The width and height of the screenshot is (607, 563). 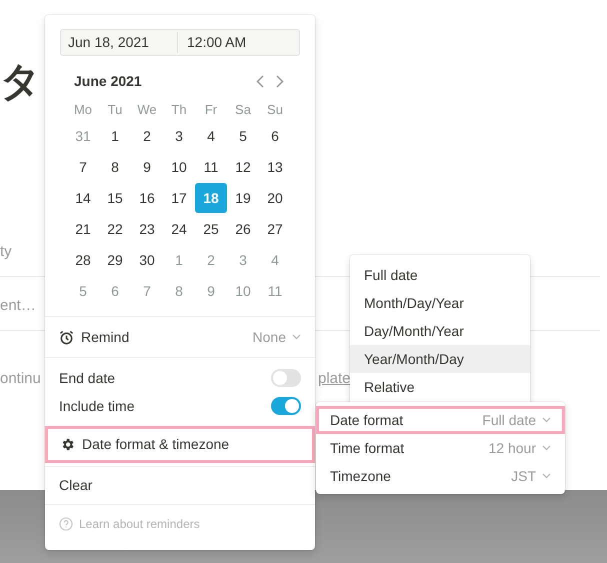 I want to click on calendar-day: 20, so click(x=275, y=198).